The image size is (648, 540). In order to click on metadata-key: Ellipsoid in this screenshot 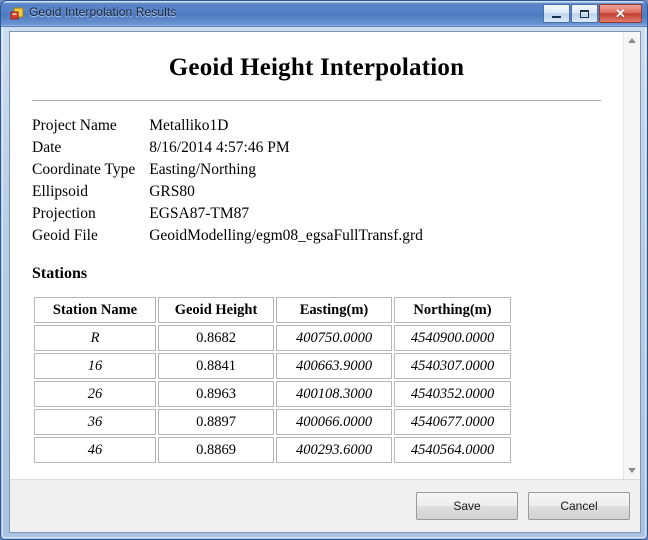, I will do `click(60, 191)`.